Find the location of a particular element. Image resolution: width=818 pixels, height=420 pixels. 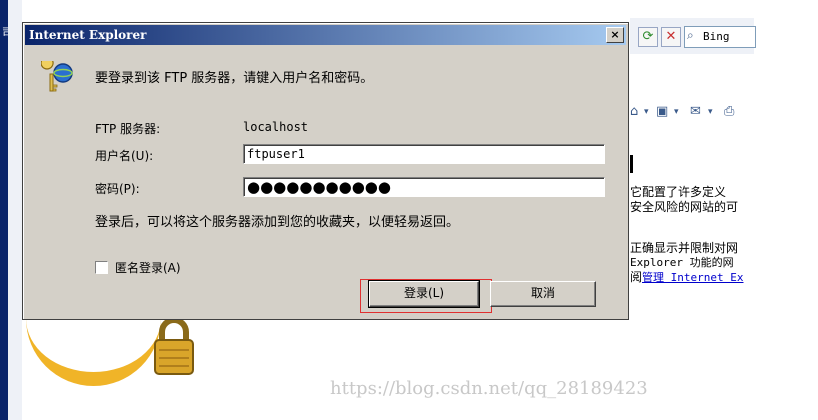

search-icon: ⌕ is located at coordinates (690, 35).